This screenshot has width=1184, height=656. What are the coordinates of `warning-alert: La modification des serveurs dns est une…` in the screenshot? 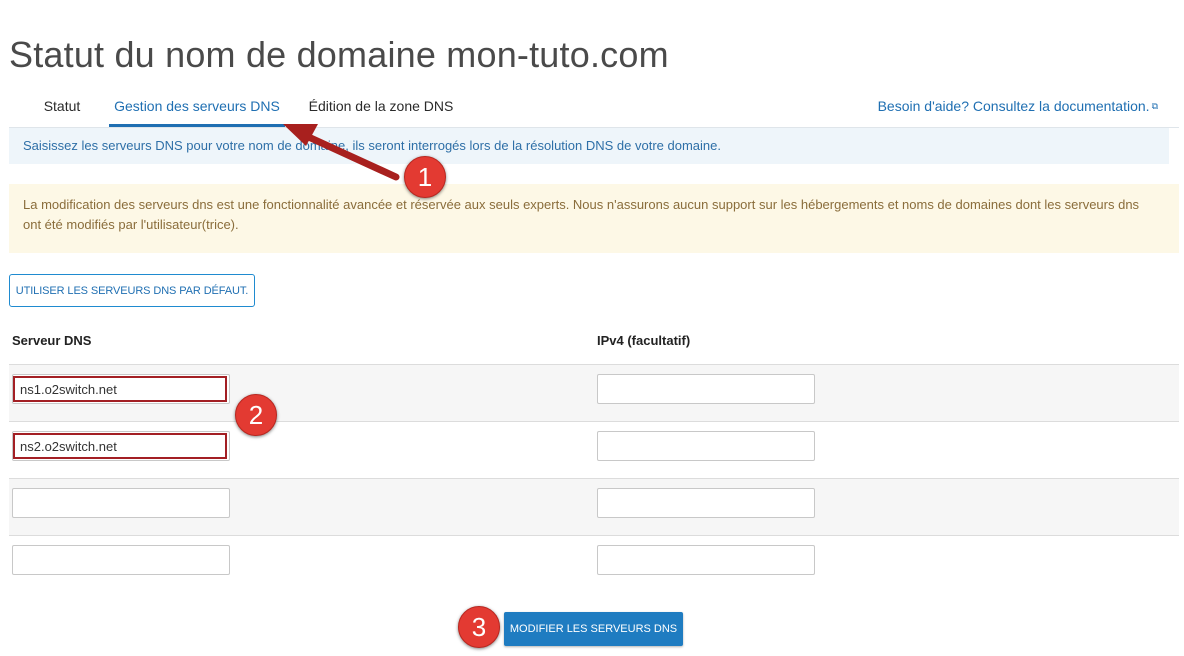 It's located at (594, 218).